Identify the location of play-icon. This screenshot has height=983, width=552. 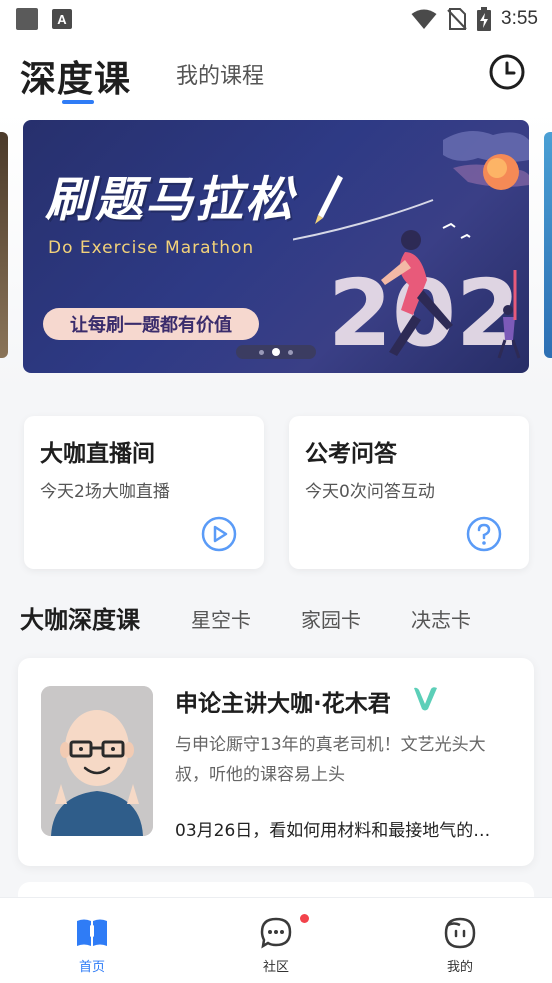
(219, 534).